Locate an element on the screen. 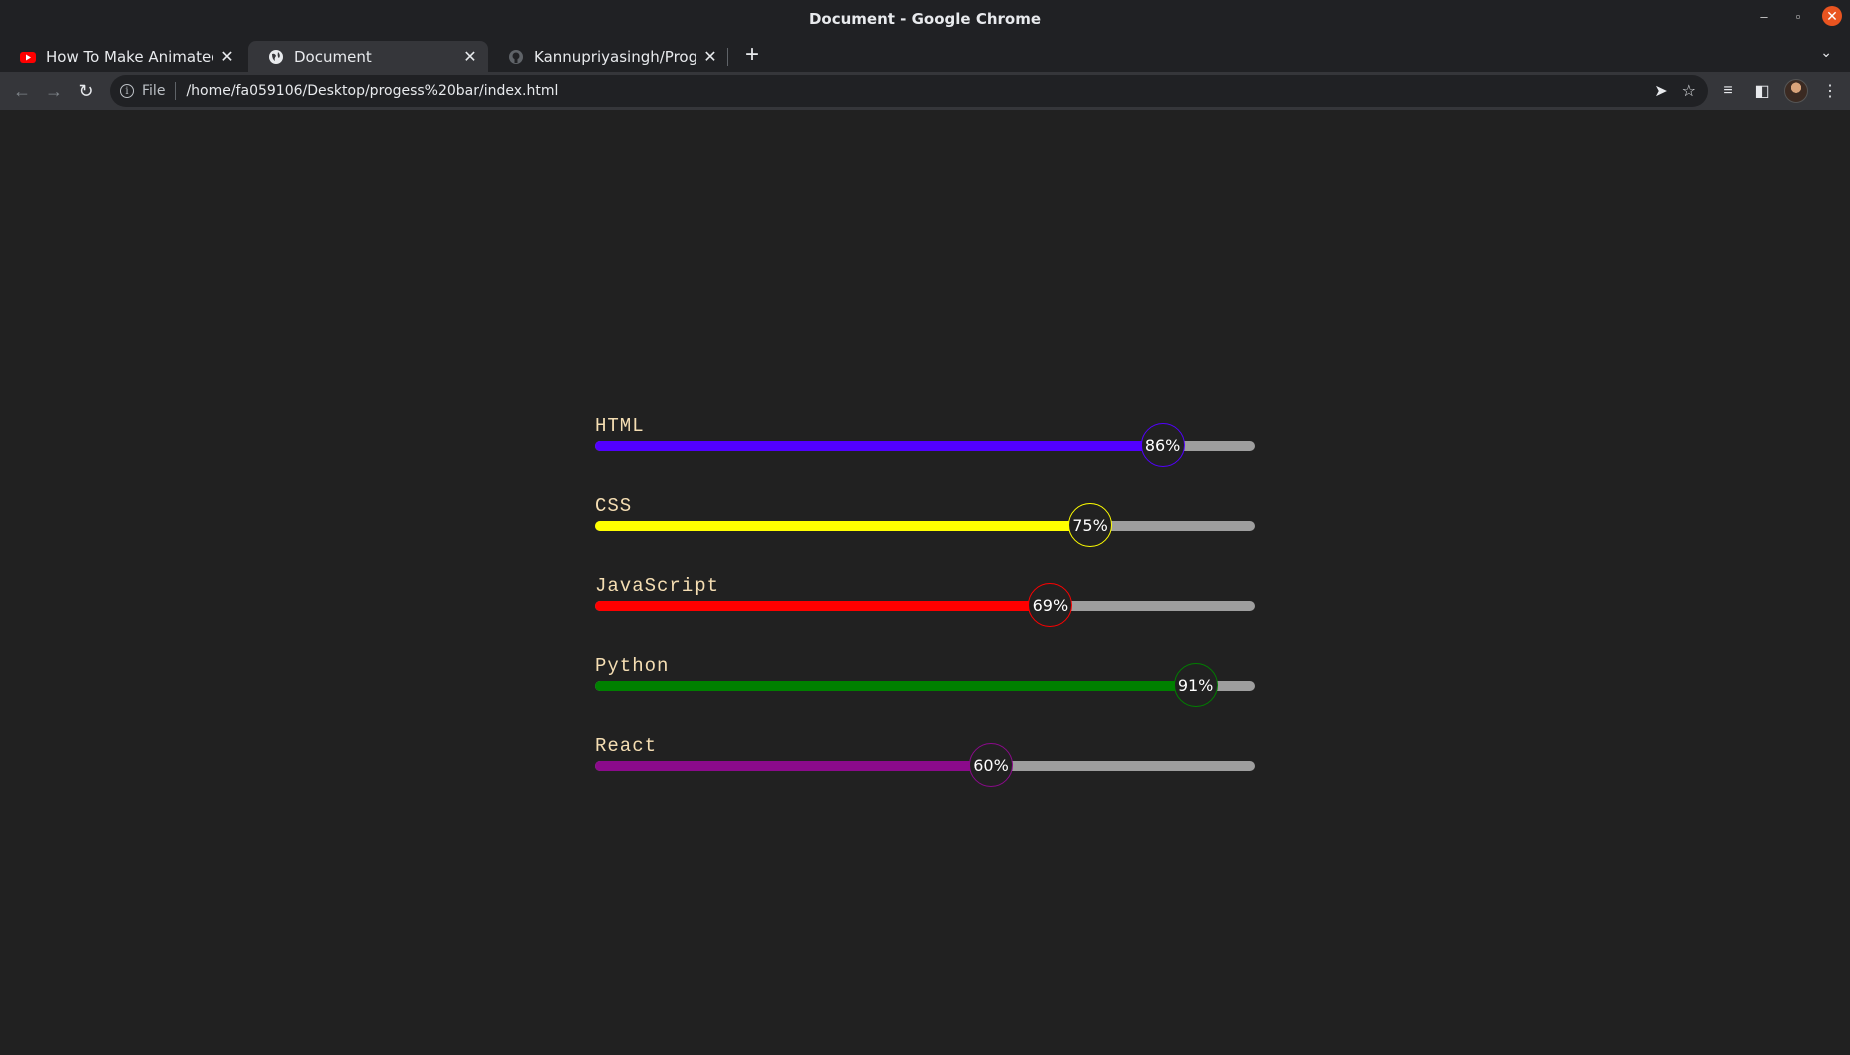 This screenshot has width=1850, height=1055. skill-row: HTML 86% is located at coordinates (925, 455).